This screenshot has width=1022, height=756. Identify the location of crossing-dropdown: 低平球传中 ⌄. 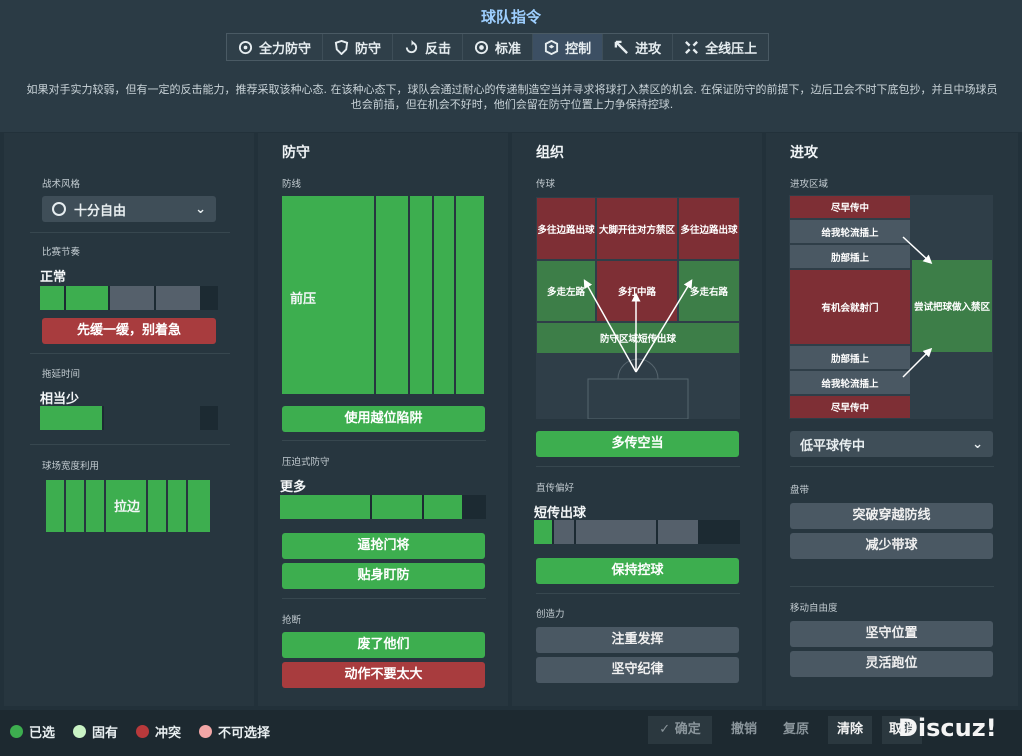
(891, 444).